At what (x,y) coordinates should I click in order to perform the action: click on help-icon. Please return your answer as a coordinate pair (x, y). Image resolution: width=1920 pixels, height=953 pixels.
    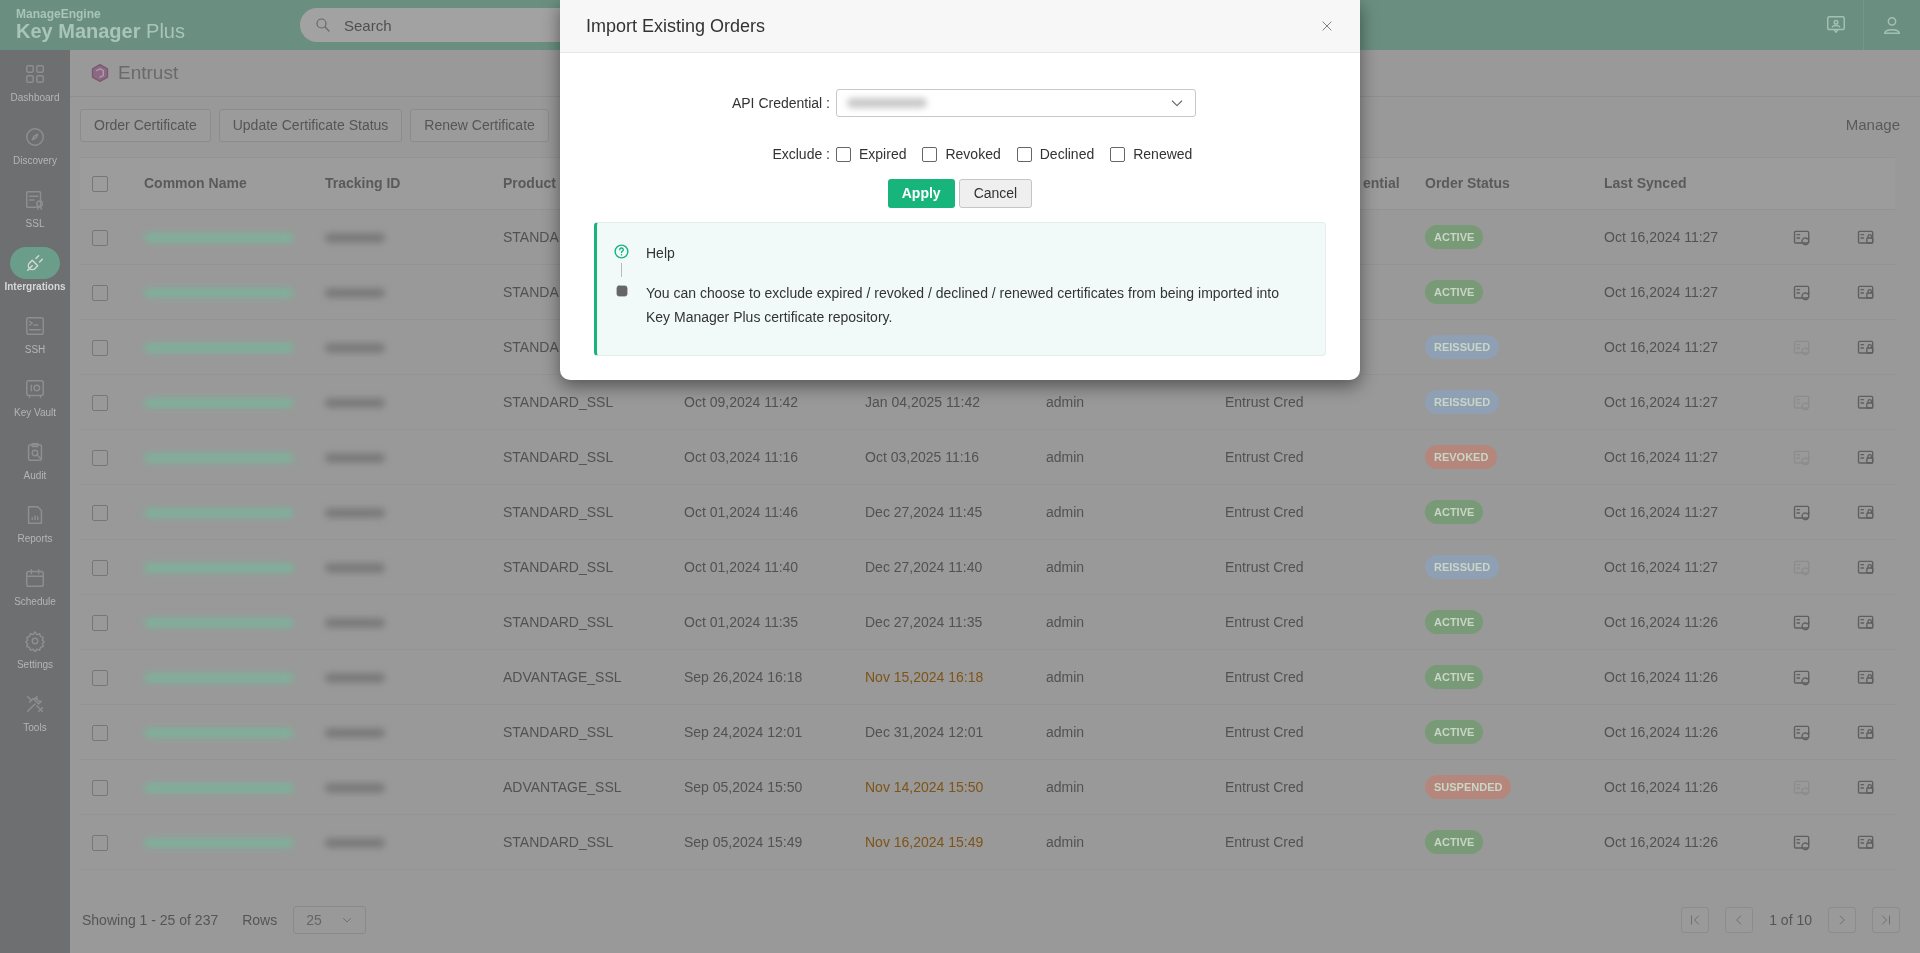
    Looking at the image, I should click on (621, 251).